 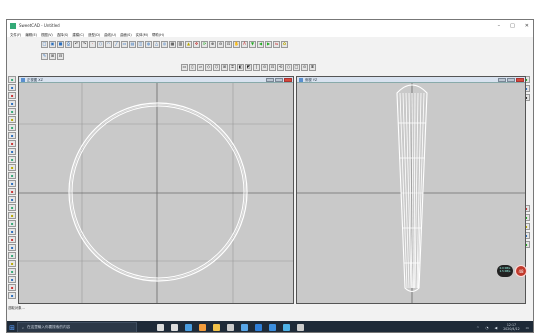 I want to click on chrome-icon, so click(x=188, y=327).